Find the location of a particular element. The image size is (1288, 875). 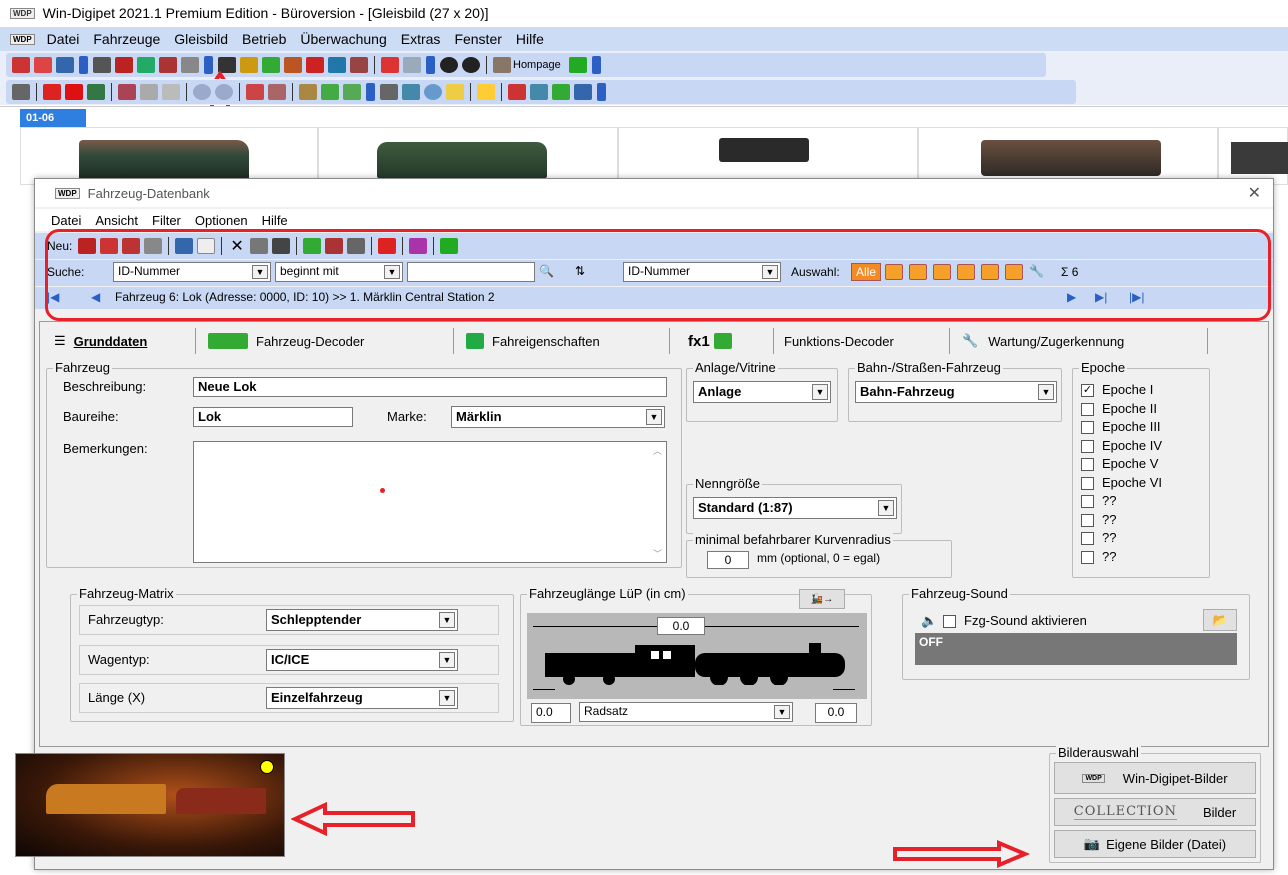

bahn-select: Bahn-Fahrzeug ▼ is located at coordinates (956, 392).